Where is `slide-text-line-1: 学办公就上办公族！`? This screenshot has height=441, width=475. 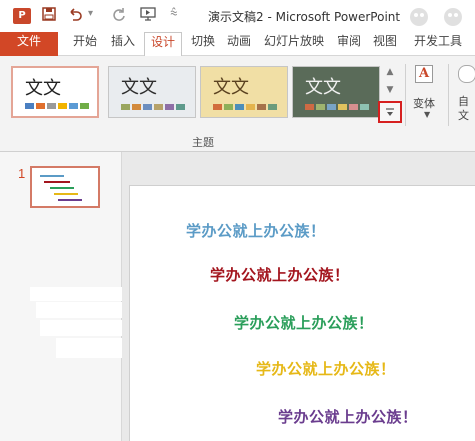
slide-text-line-1: 学办公就上办公族！ is located at coordinates (256, 230).